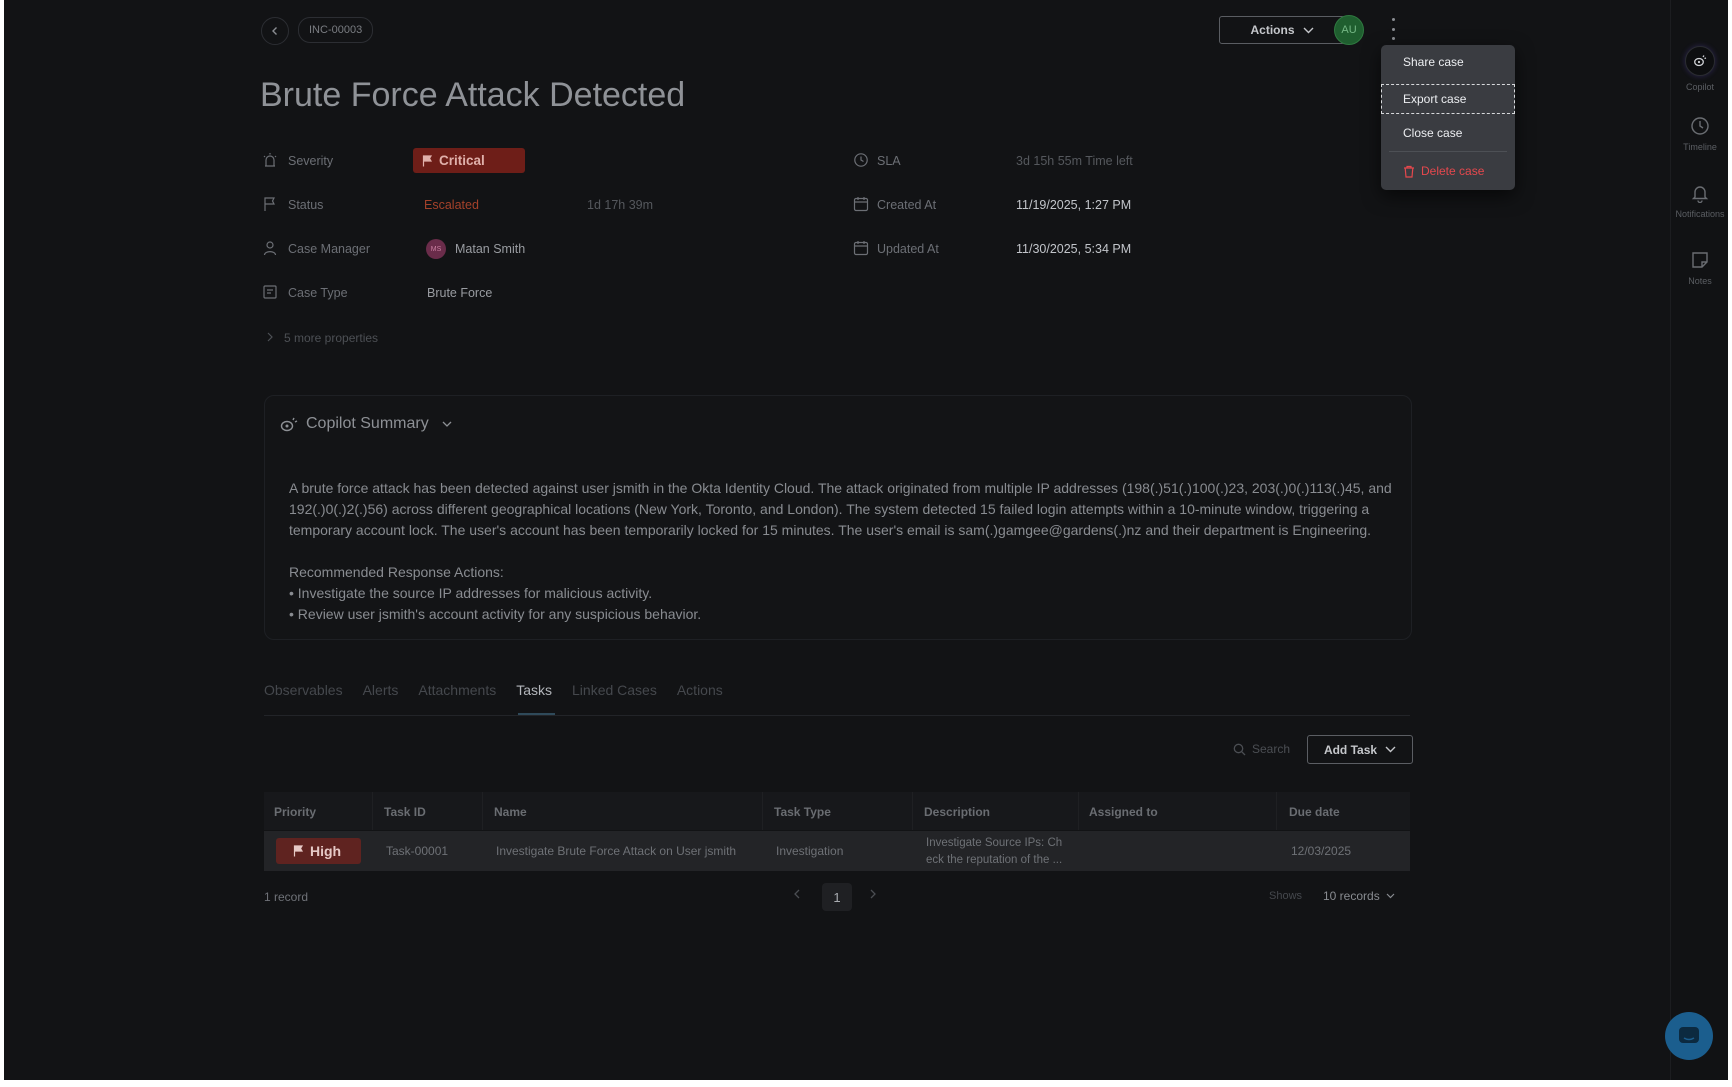 This screenshot has height=1087, width=1732. I want to click on page-title: Brute Force Attack Detected, so click(473, 95).